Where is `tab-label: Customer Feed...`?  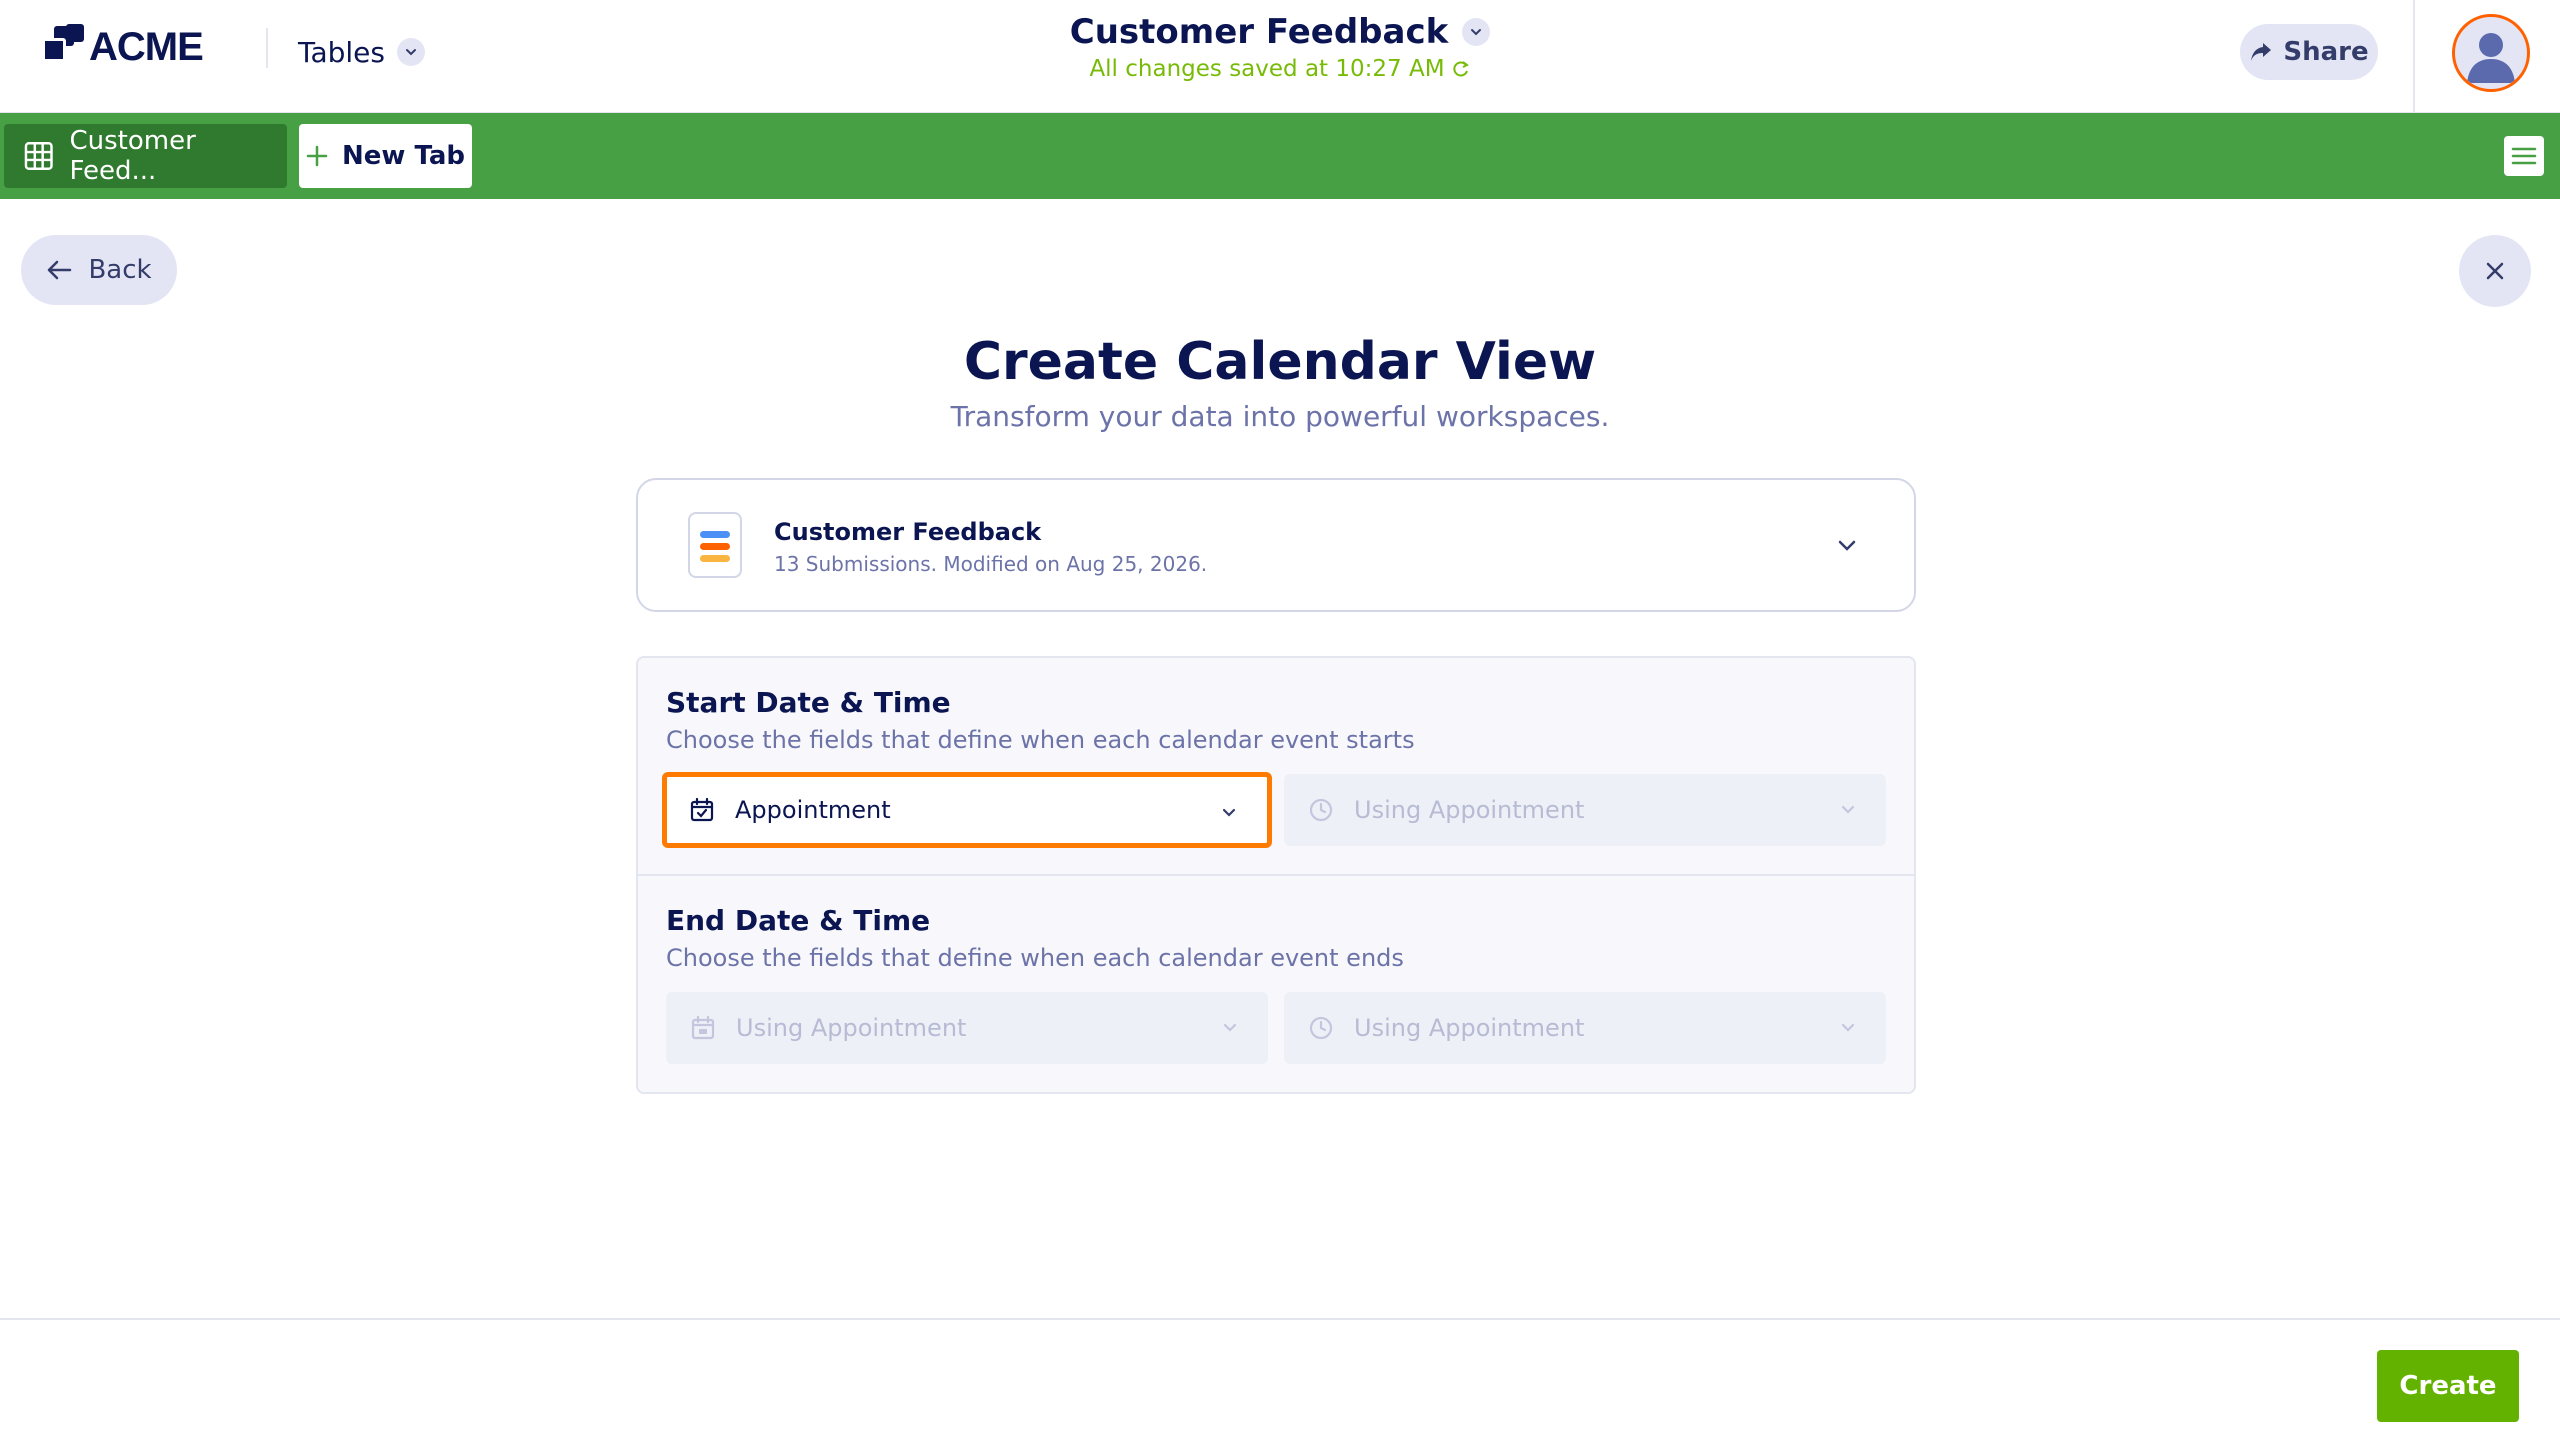 tab-label: Customer Feed... is located at coordinates (132, 156).